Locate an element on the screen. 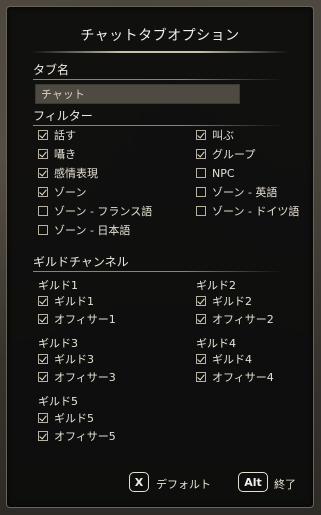 The image size is (321, 515). exit-button-label: 終了 is located at coordinates (285, 484).